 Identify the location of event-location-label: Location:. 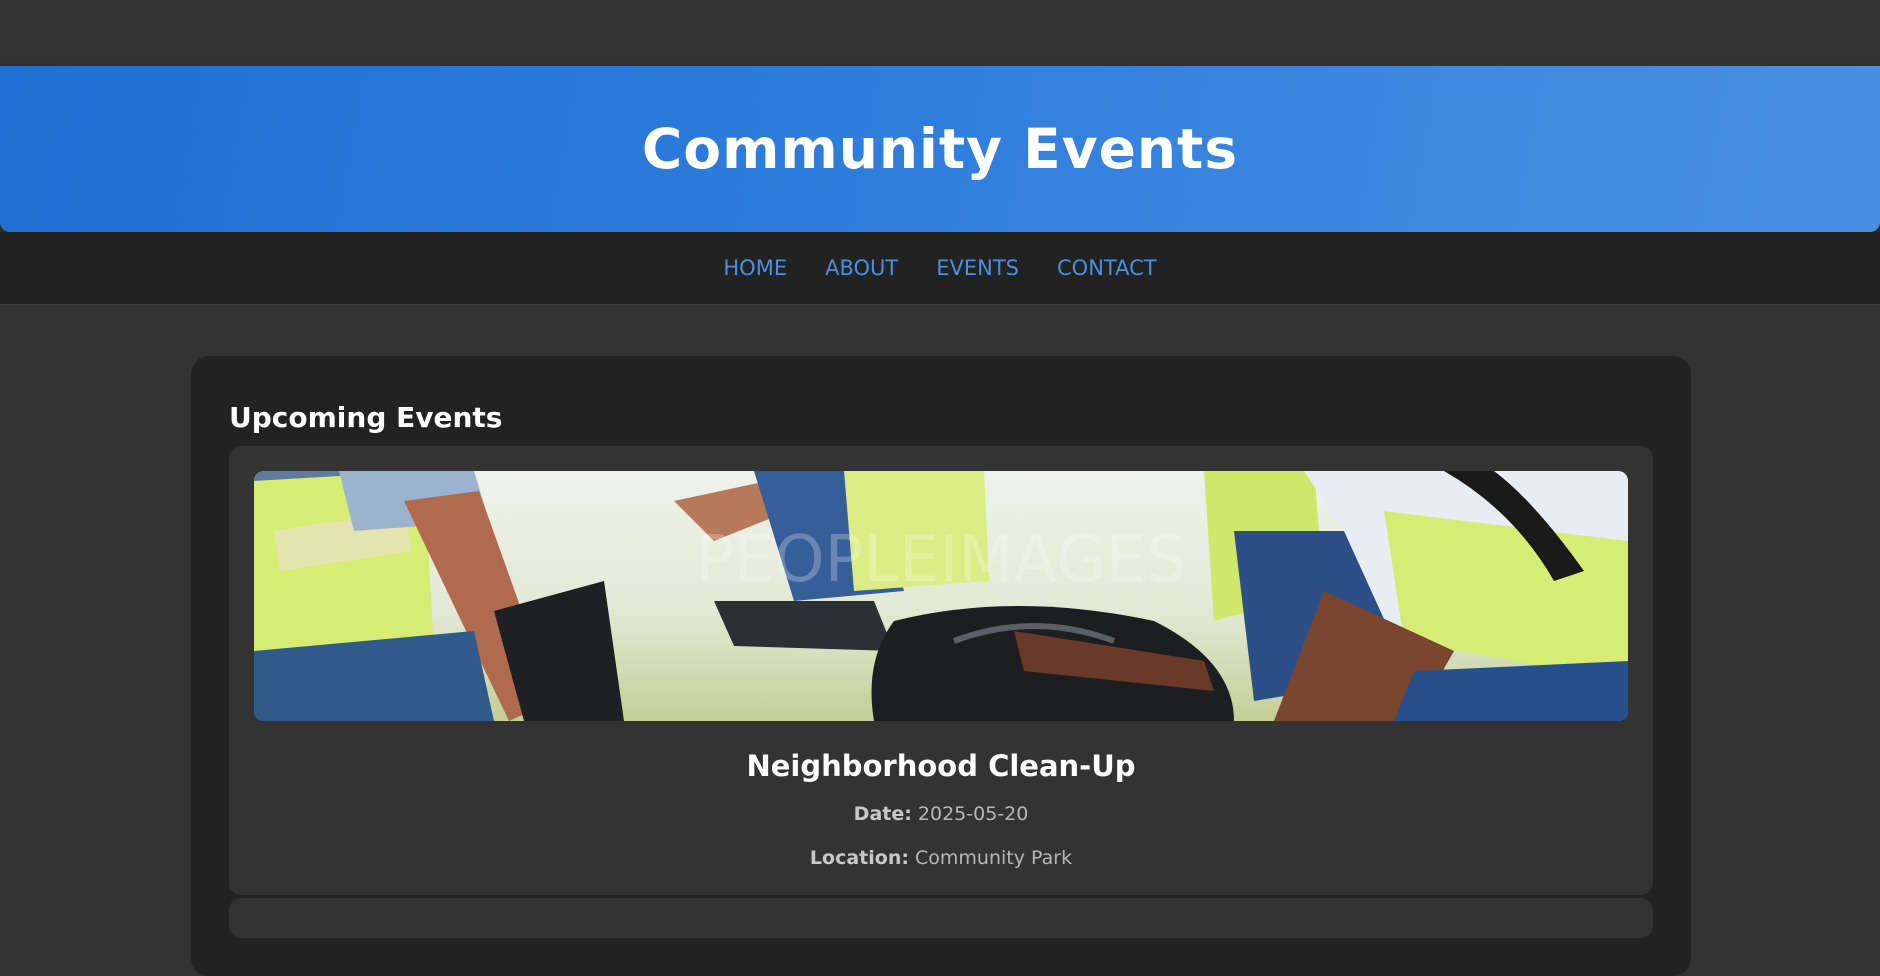
(859, 858).